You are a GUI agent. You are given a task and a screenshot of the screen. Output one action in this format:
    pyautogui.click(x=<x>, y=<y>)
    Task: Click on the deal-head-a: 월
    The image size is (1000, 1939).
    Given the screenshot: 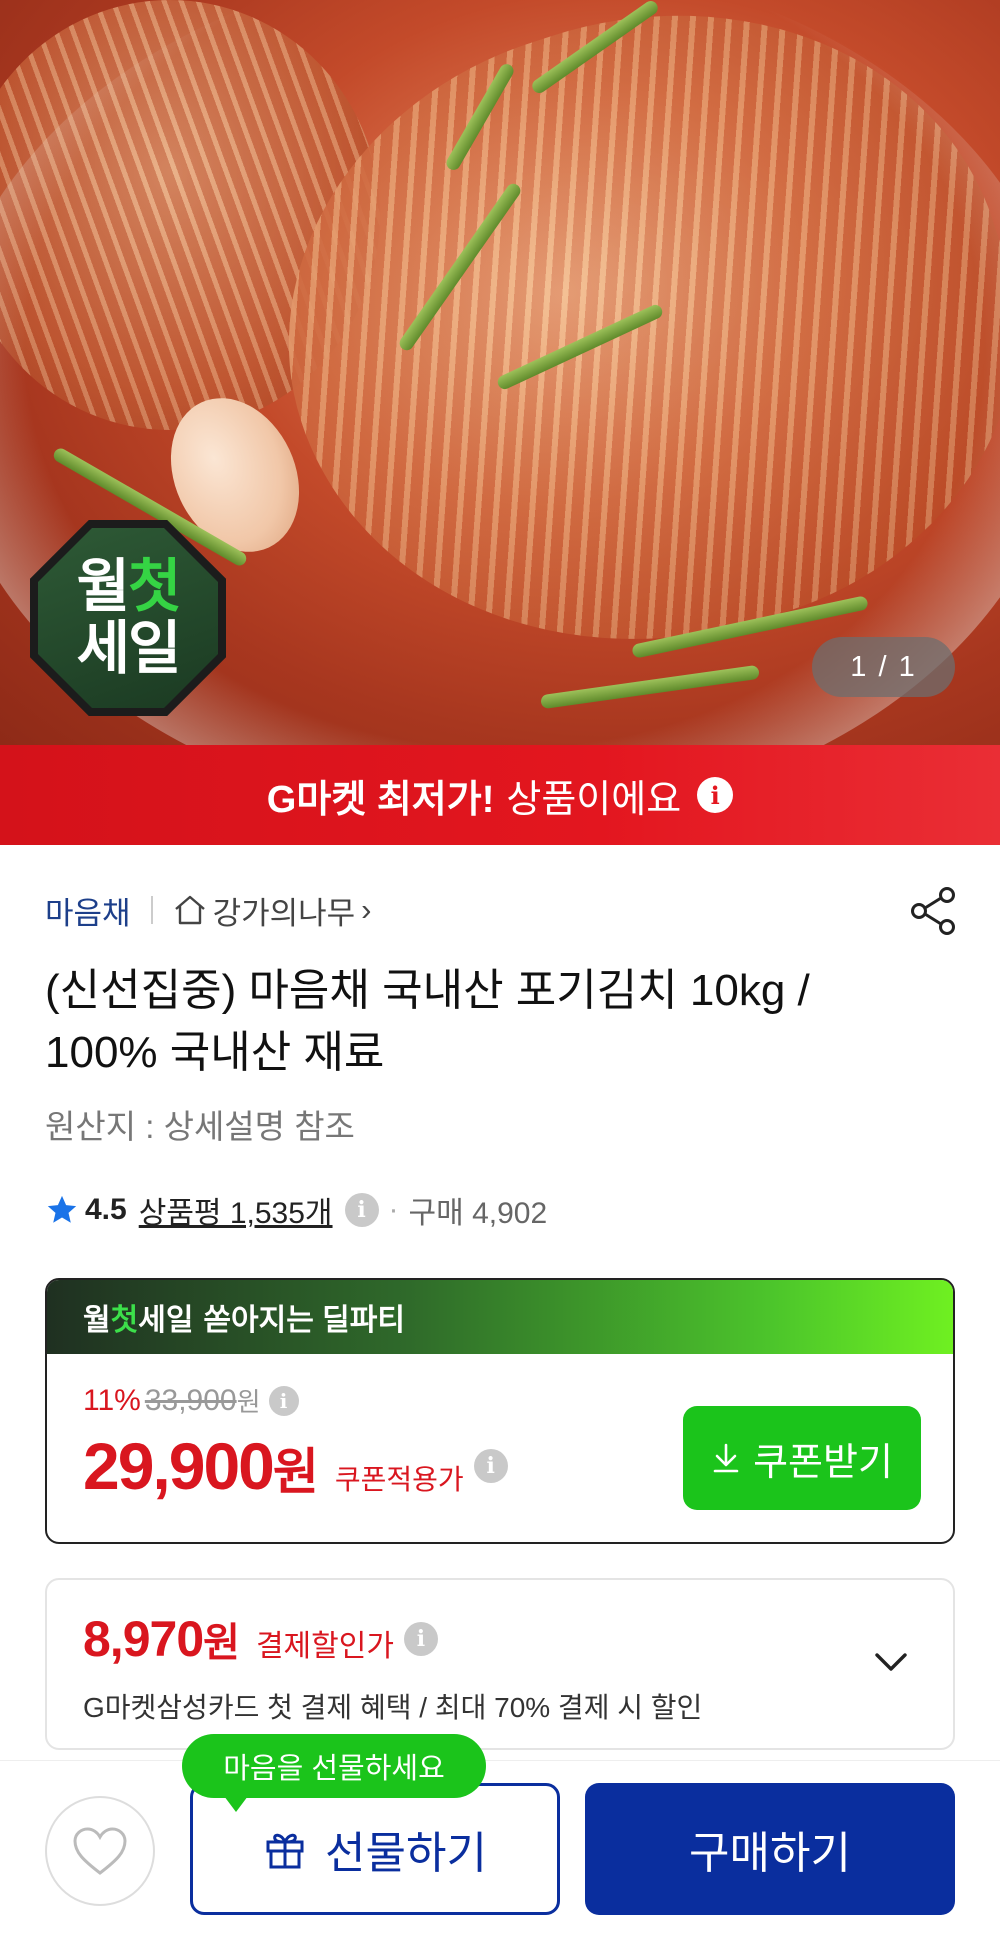 What is the action you would take?
    pyautogui.click(x=97, y=1320)
    